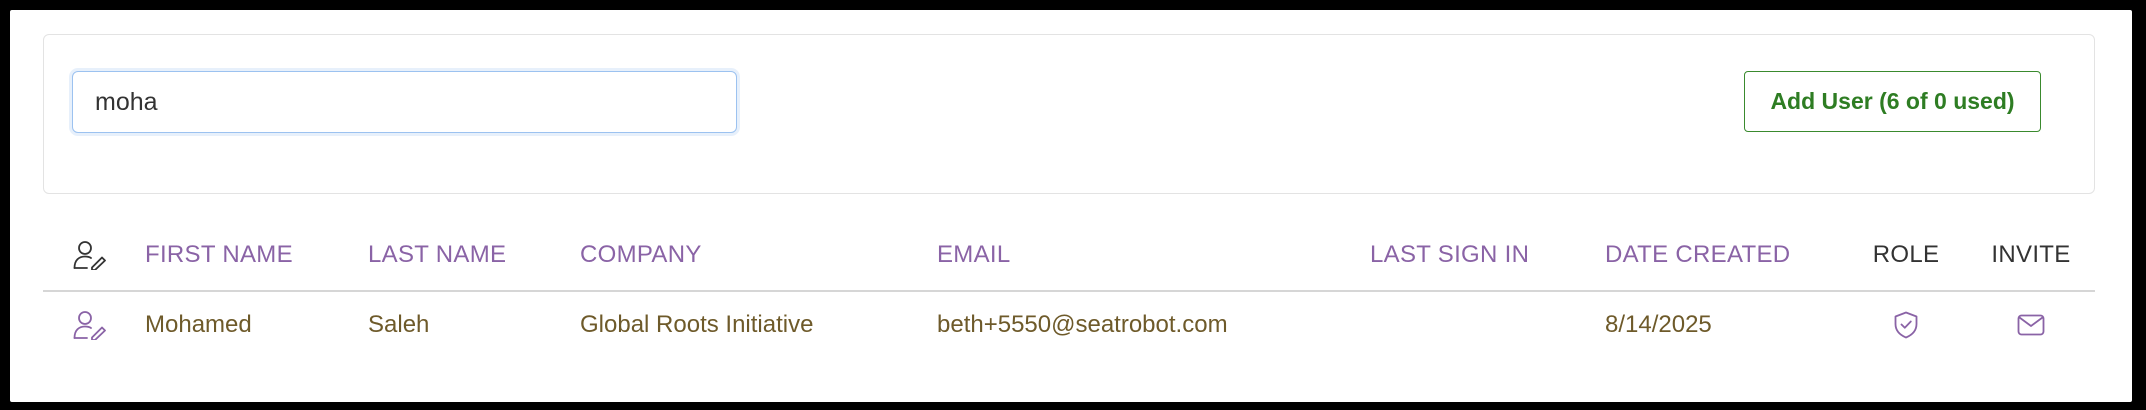  What do you see at coordinates (404, 102) in the screenshot?
I see `user-search-input` at bounding box center [404, 102].